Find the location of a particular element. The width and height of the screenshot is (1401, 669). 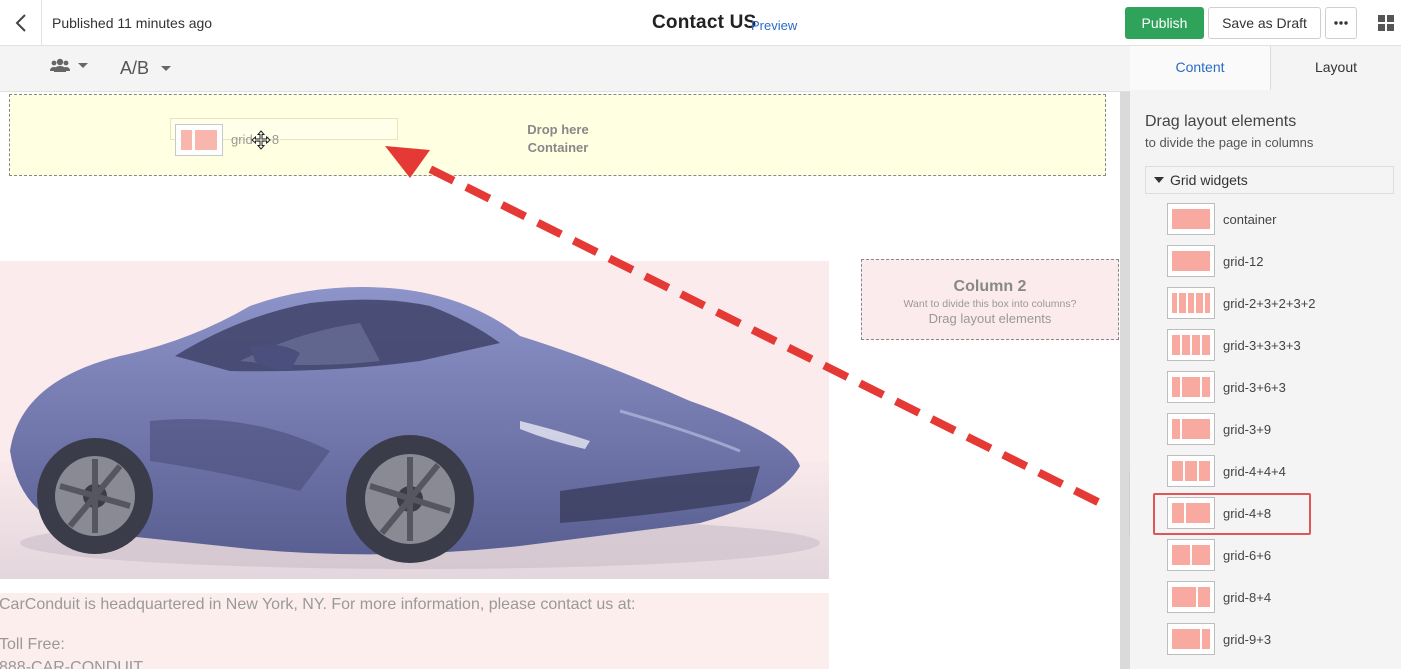

widget-container: container is located at coordinates (1275, 220).